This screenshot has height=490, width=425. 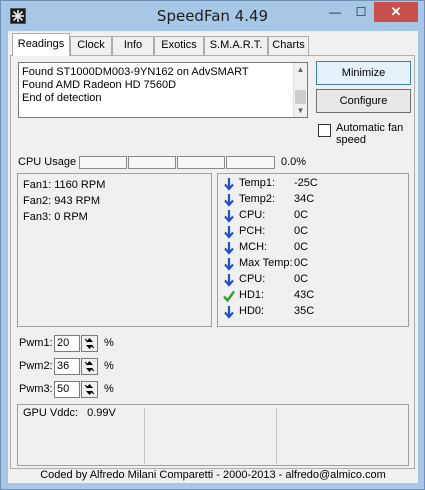 What do you see at coordinates (257, 199) in the screenshot?
I see `temperature-name: Temp2:` at bounding box center [257, 199].